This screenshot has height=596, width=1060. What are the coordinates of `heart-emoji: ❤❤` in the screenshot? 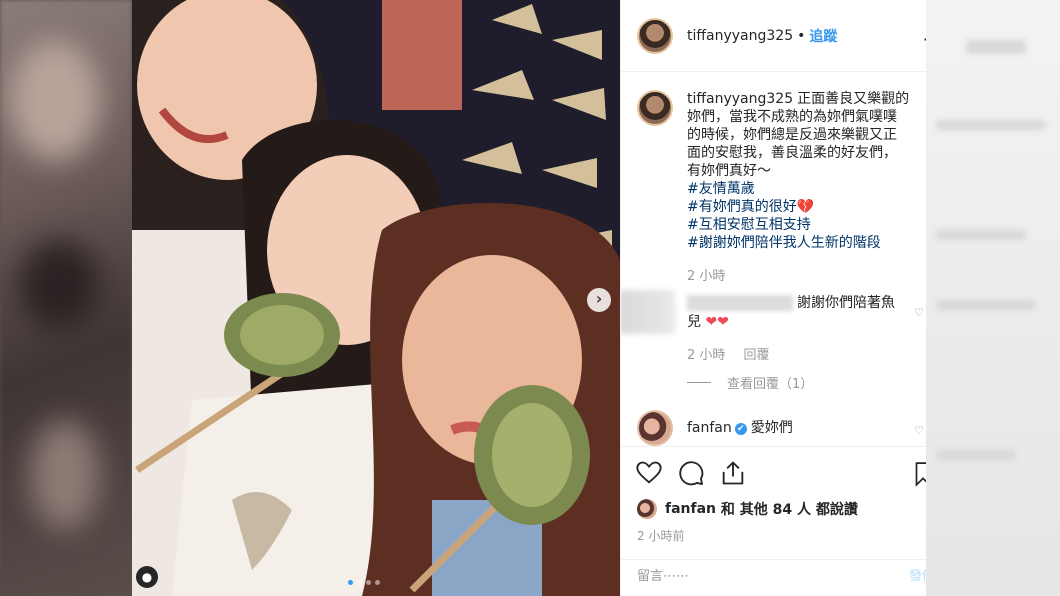 It's located at (717, 322).